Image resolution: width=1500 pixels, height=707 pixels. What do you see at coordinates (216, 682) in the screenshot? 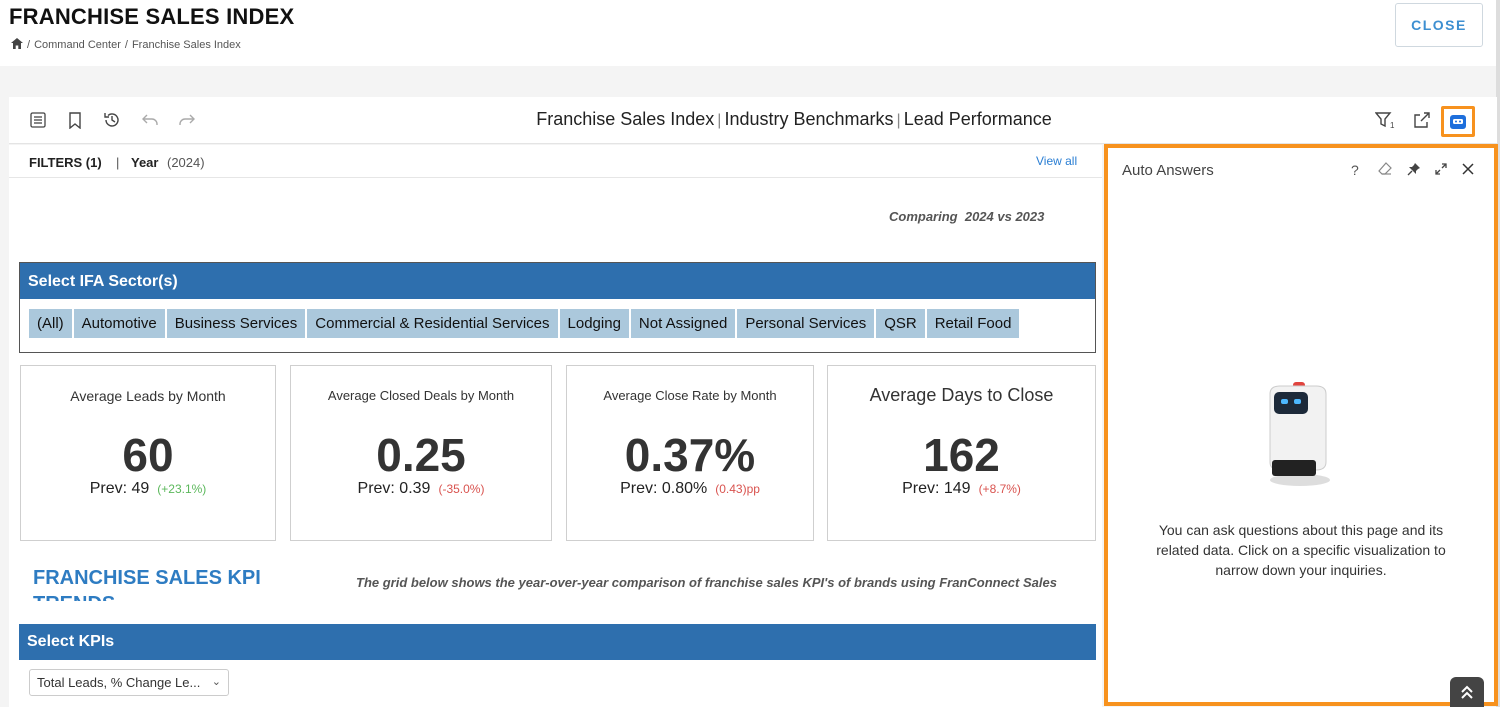
I see `chevron-down-icon: ⌄` at bounding box center [216, 682].